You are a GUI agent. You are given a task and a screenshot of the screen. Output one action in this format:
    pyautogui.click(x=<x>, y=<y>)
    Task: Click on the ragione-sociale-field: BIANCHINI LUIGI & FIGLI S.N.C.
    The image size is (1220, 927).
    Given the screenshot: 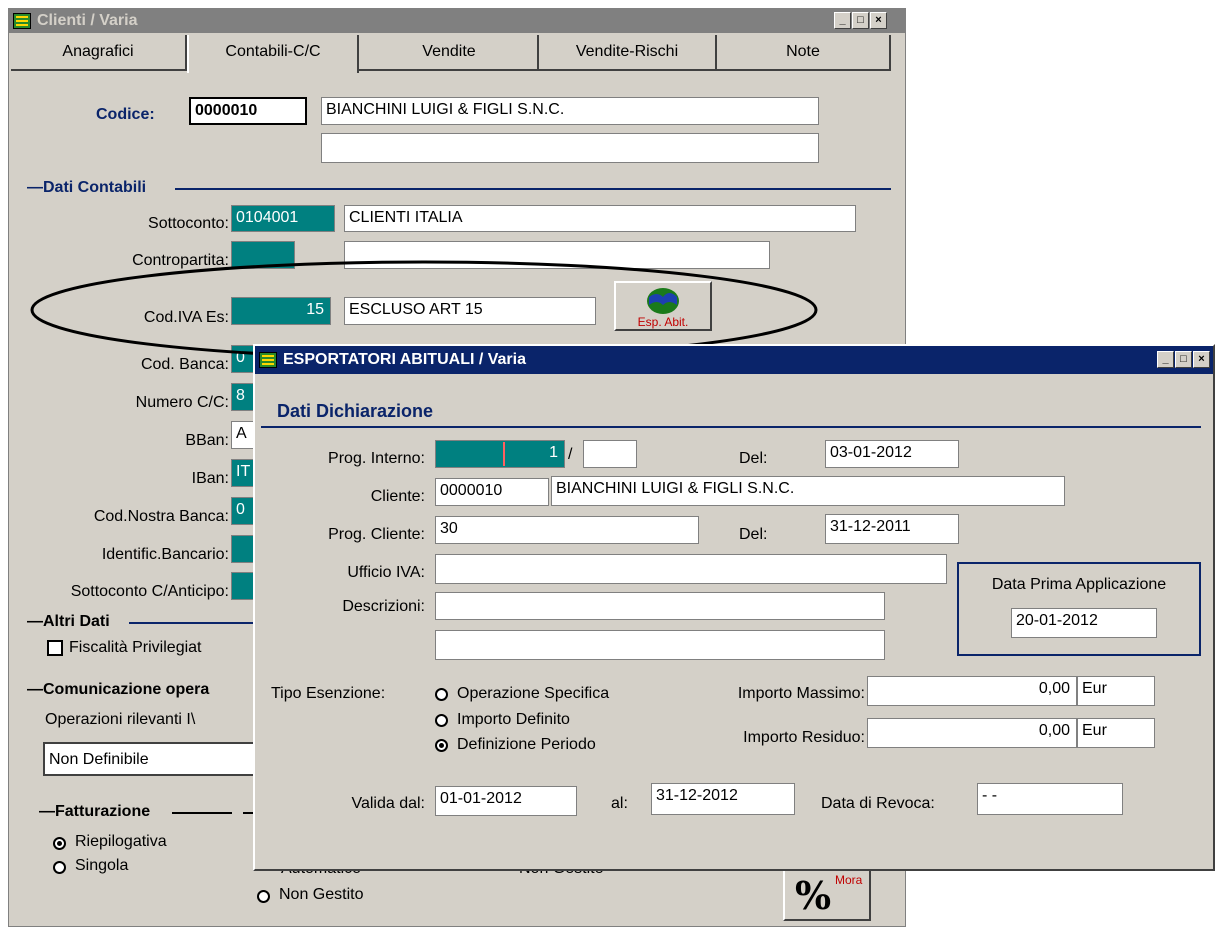 What is the action you would take?
    pyautogui.click(x=570, y=111)
    